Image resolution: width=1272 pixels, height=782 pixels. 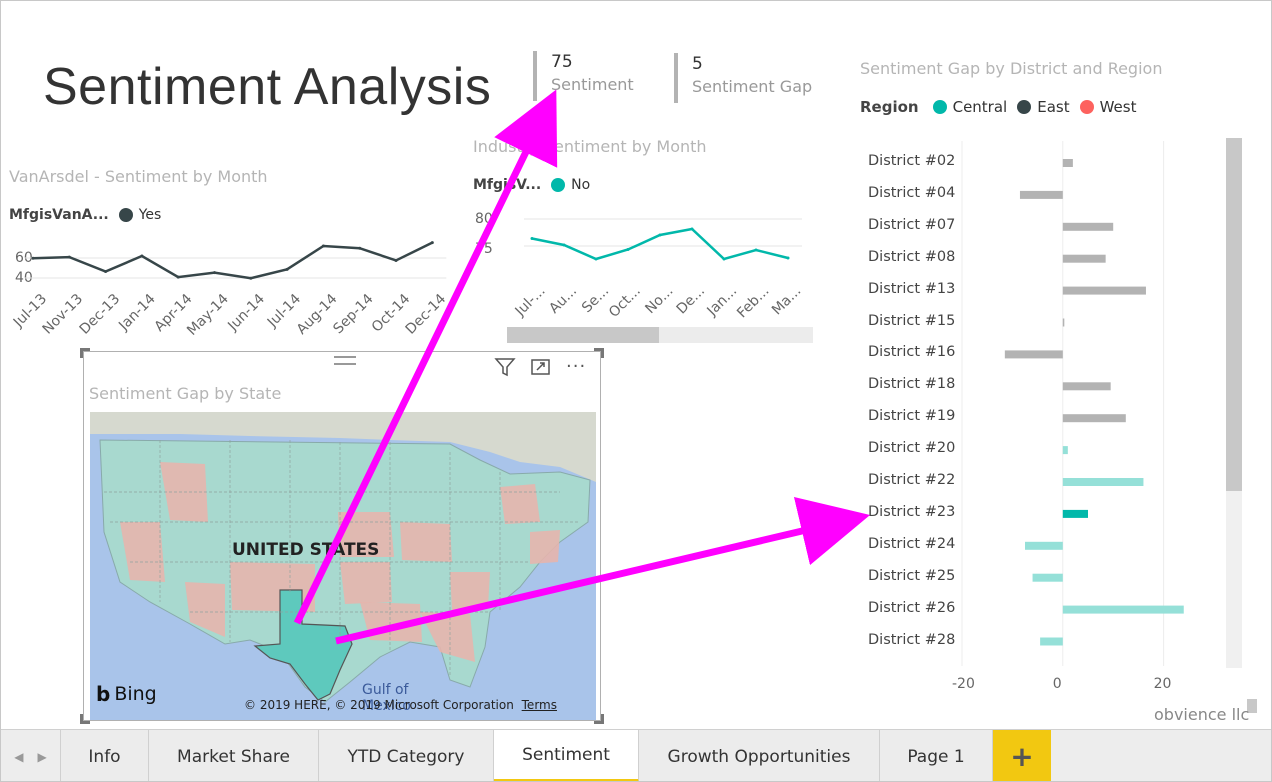 I want to click on kpi-sentiment-label: Sentiment, so click(x=592, y=84).